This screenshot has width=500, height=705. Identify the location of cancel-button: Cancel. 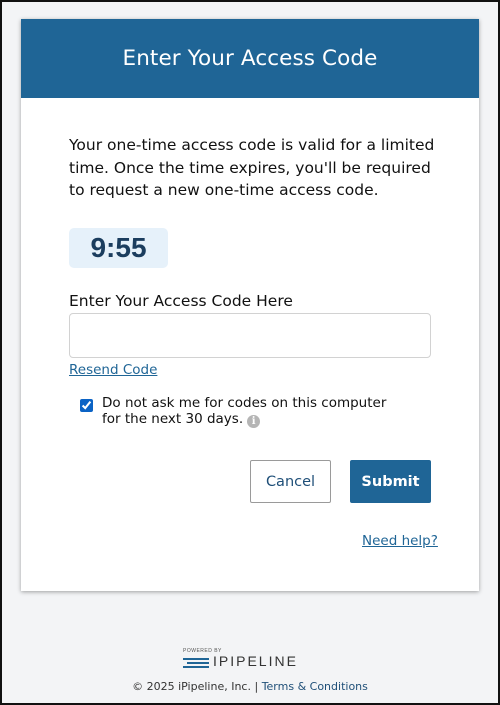
(290, 481).